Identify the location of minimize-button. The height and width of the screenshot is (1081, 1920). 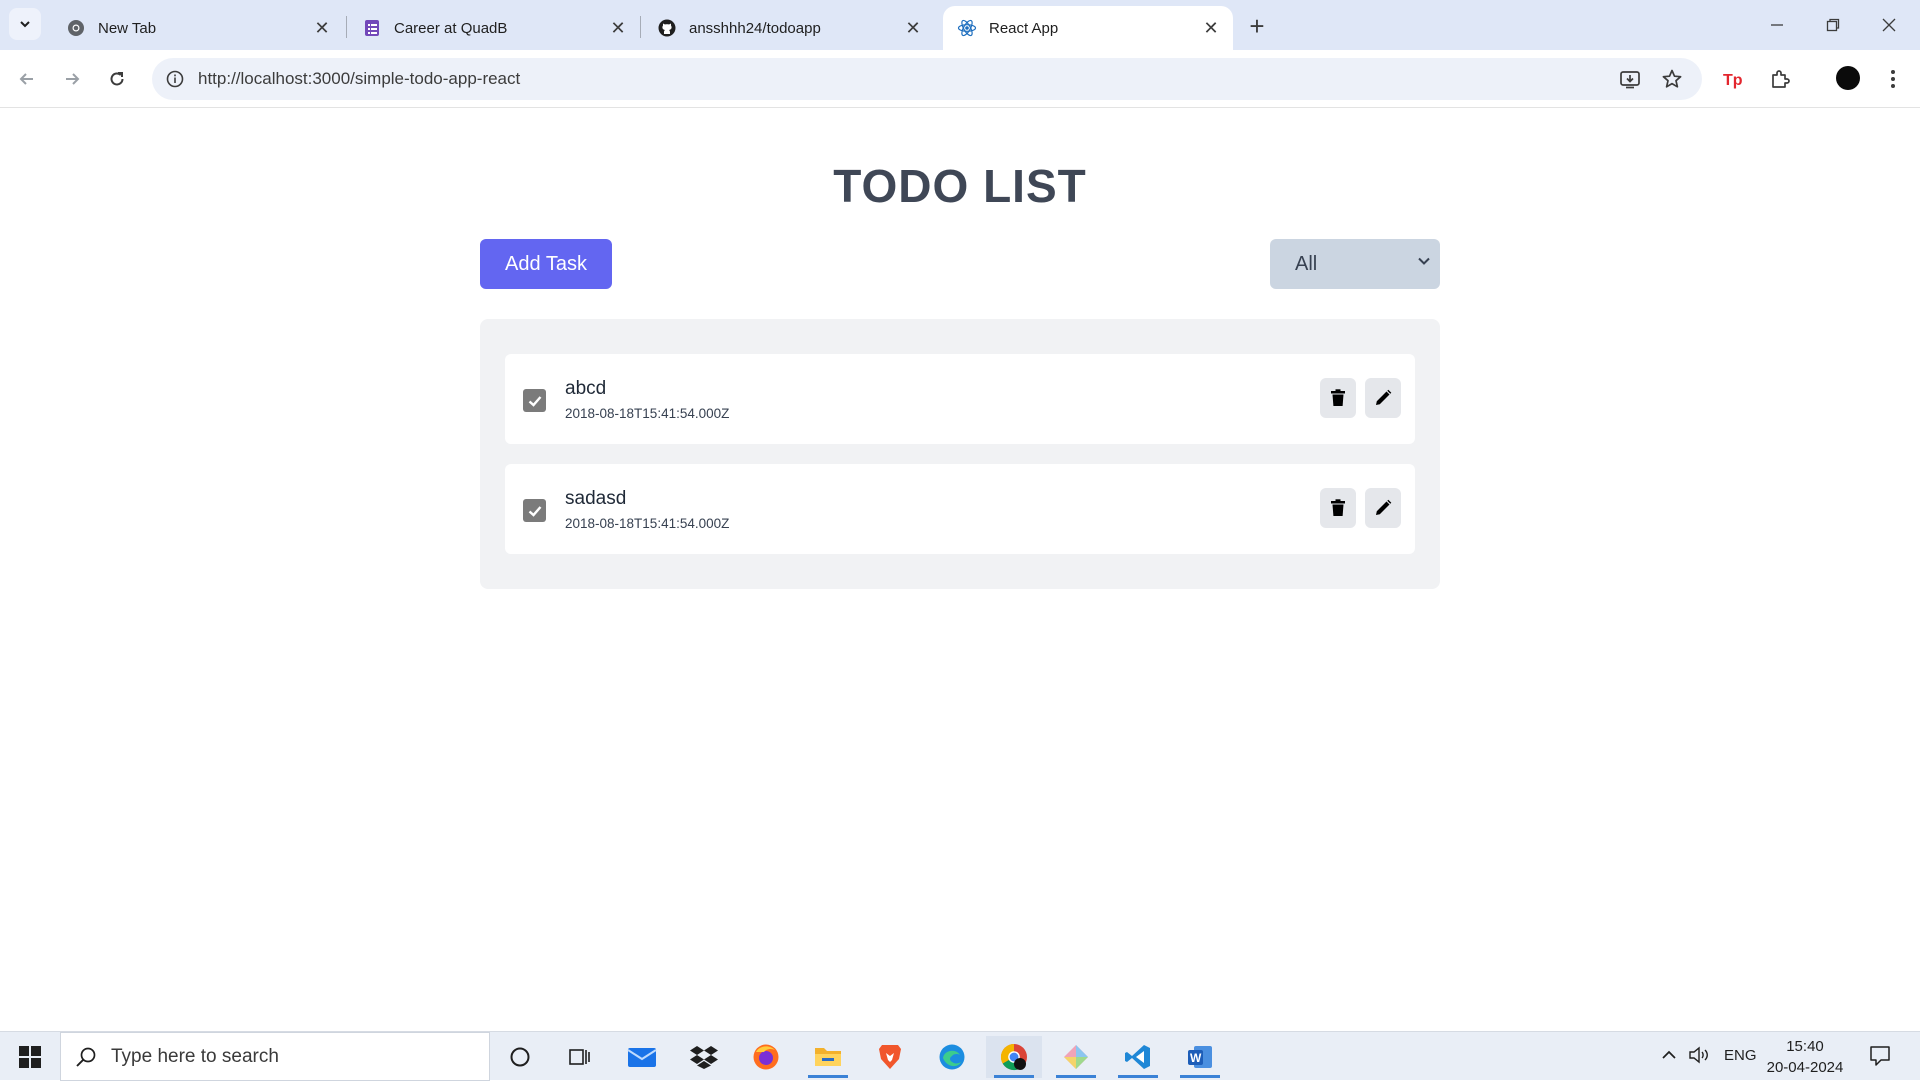
(1777, 25).